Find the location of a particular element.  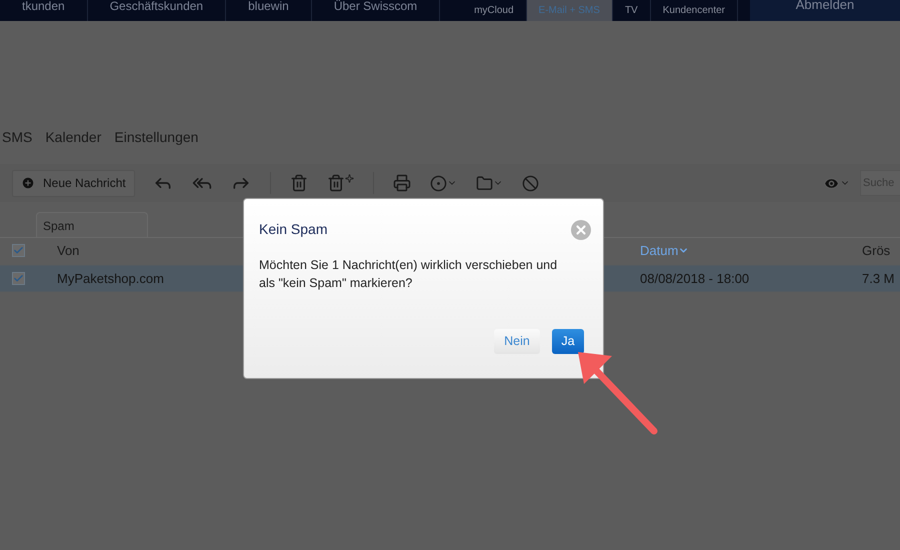

sender-cell: MyPaketshop.com is located at coordinates (110, 278).